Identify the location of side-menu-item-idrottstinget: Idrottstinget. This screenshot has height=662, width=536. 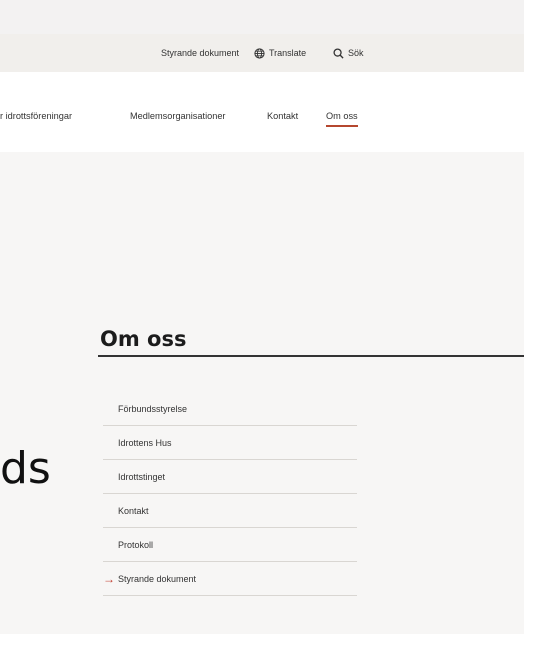
(230, 477).